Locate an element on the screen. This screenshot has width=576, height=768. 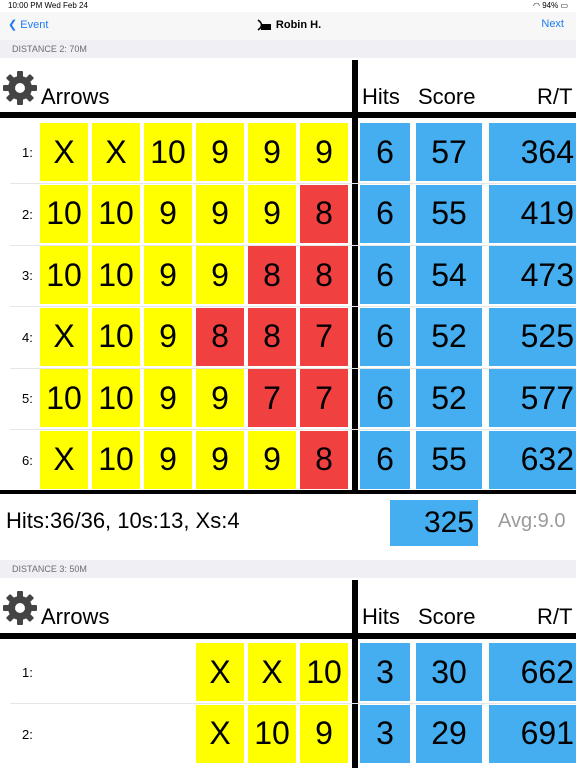
archer-name: Robin H. is located at coordinates (298, 24).